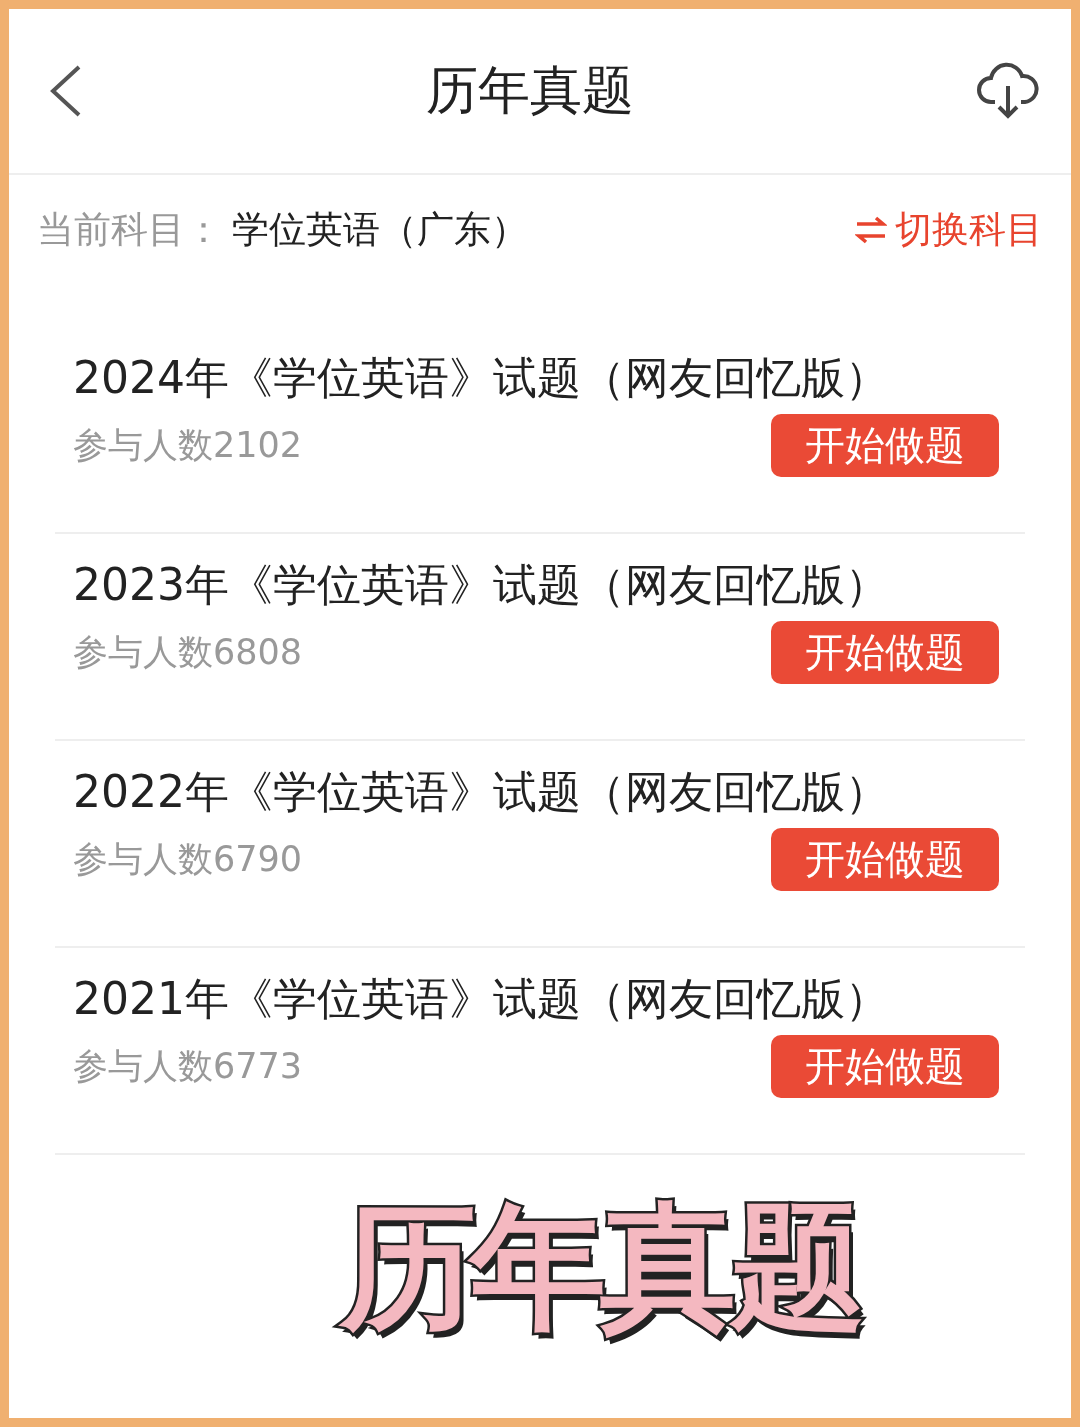  Describe the element at coordinates (536, 999) in the screenshot. I see `paper-title: 2021年《学位英语》试题（网友回忆版）` at that location.